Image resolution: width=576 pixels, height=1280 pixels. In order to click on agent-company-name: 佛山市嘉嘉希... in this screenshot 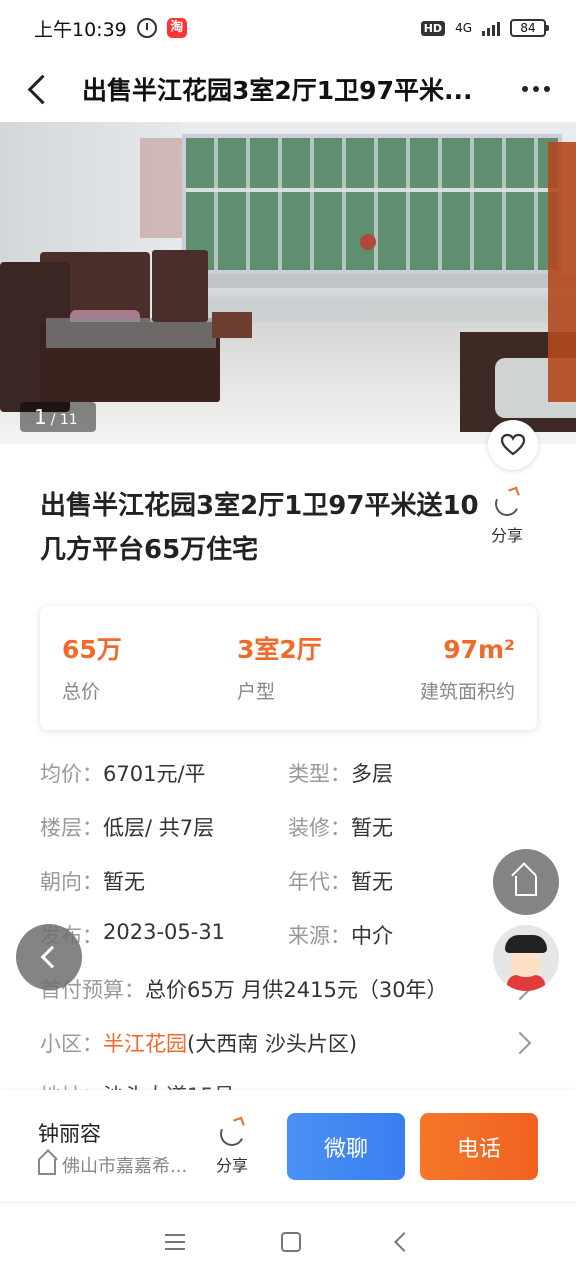, I will do `click(125, 1166)`.